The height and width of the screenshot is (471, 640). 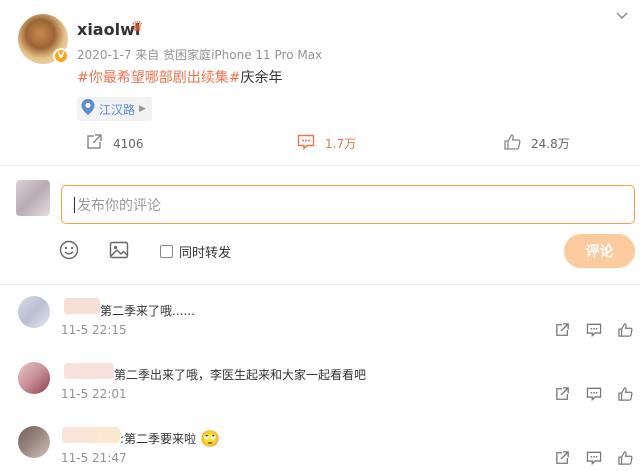 I want to click on like-count: 24.8万, so click(x=550, y=144).